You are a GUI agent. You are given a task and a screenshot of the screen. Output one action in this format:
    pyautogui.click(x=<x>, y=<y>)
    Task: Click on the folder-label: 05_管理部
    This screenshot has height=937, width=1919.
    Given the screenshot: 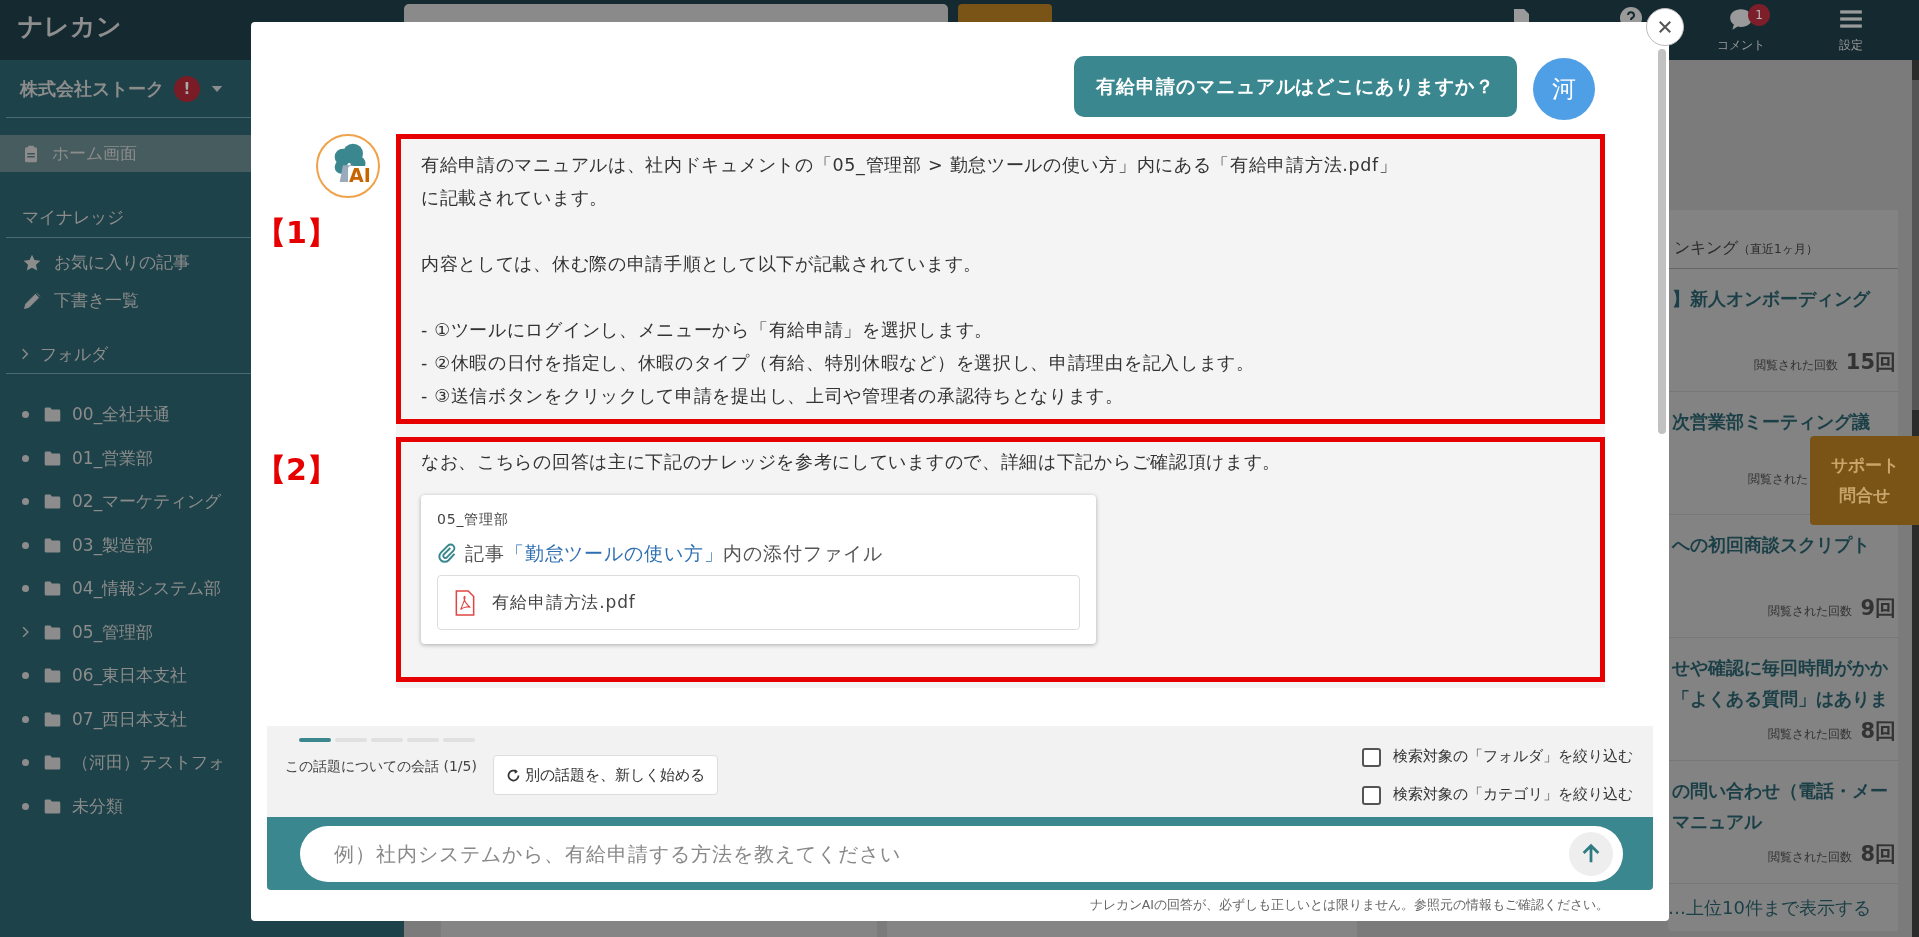 What is the action you would take?
    pyautogui.click(x=474, y=519)
    